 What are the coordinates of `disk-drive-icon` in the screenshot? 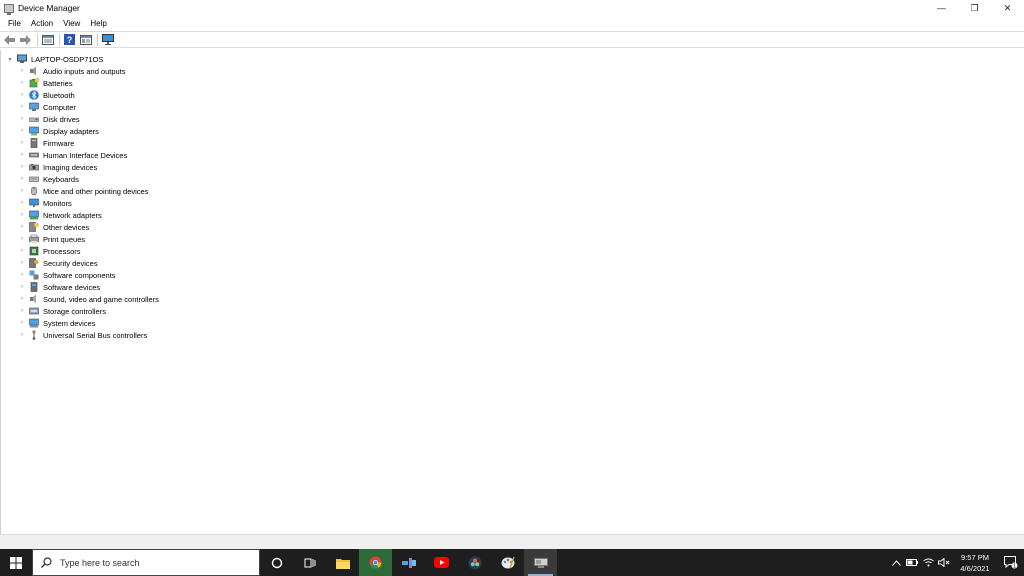 It's located at (34, 119).